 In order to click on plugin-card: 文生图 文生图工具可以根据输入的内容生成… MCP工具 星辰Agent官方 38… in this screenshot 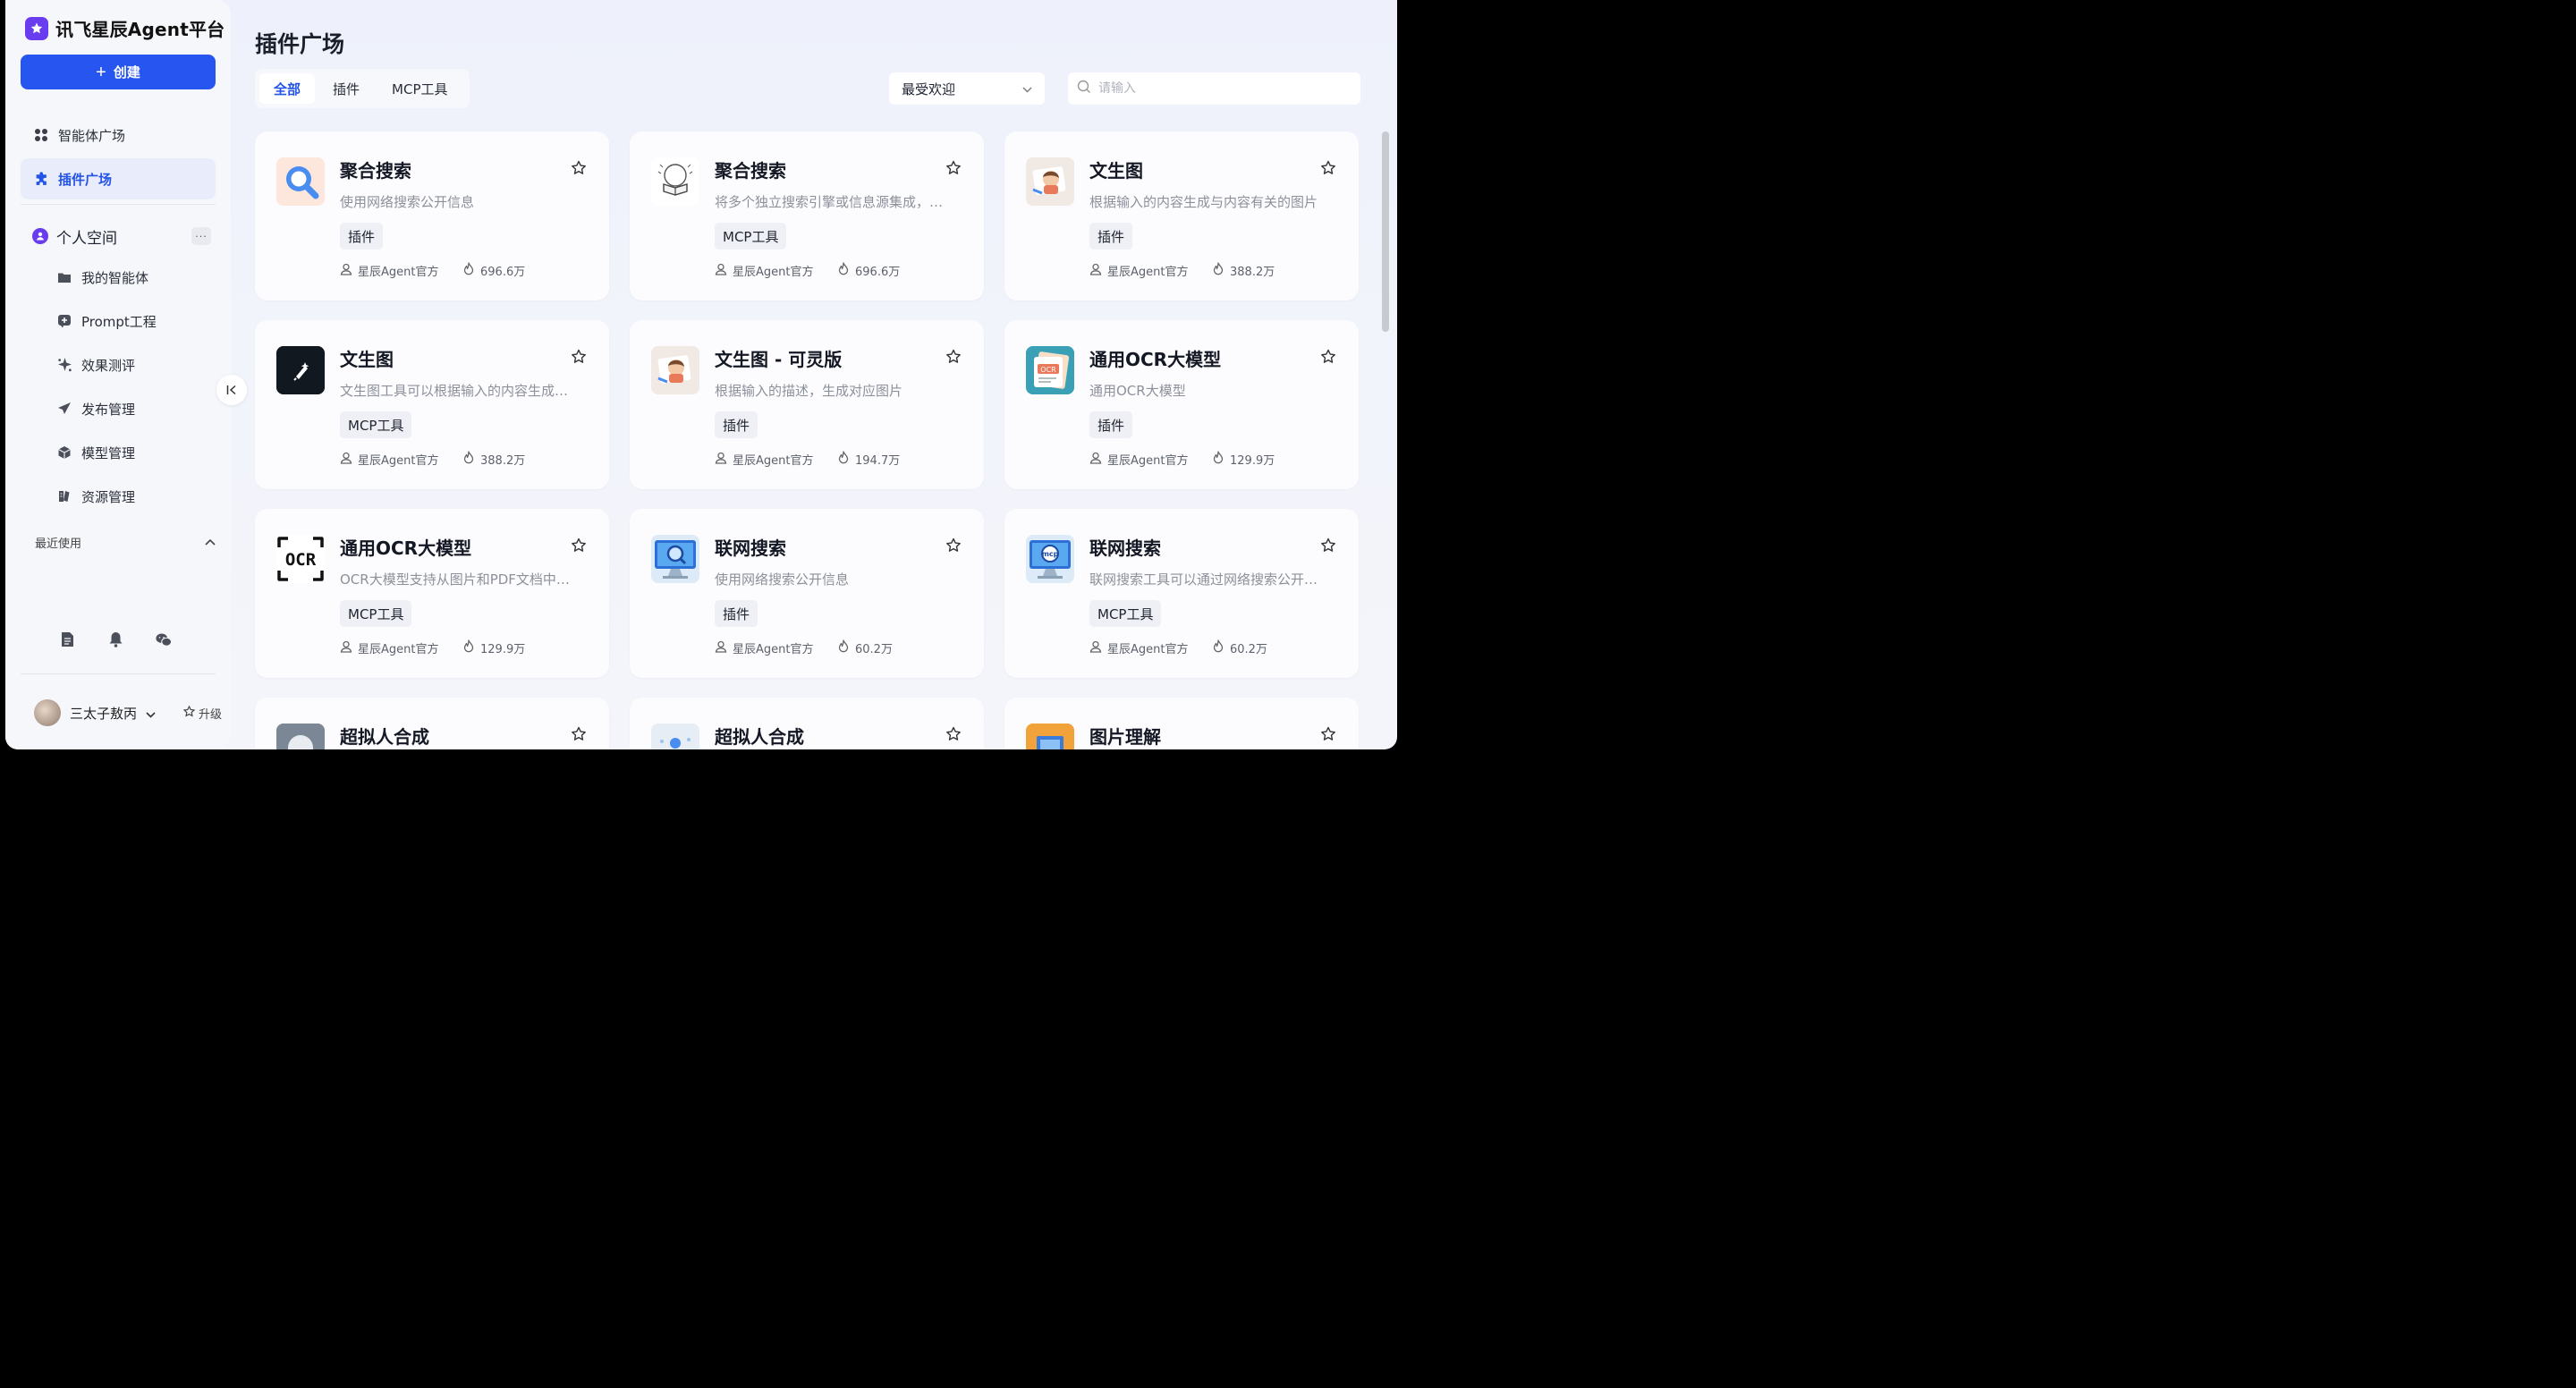, I will do `click(432, 405)`.